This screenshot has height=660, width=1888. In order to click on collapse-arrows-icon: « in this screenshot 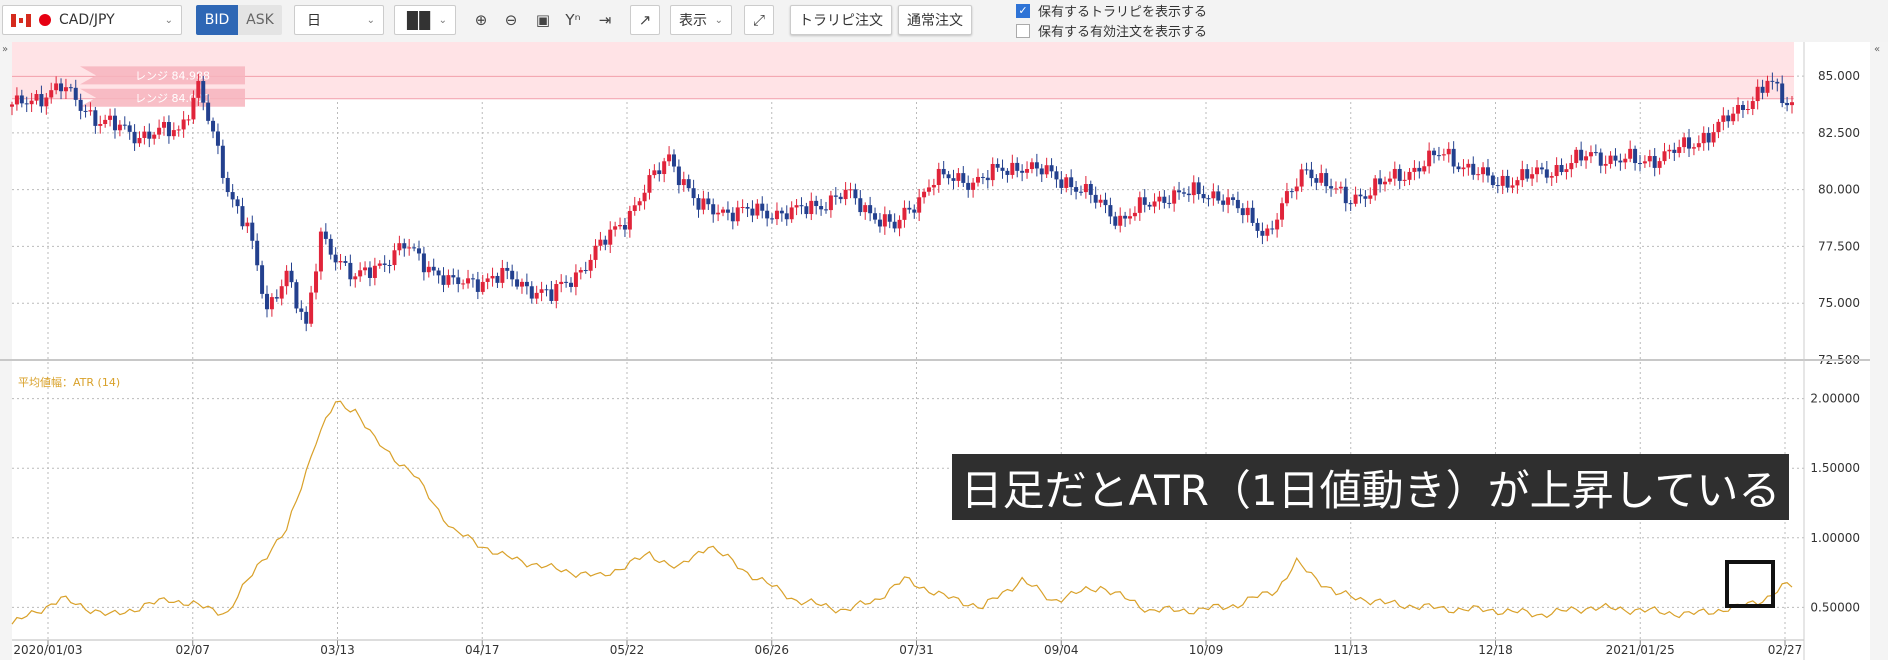, I will do `click(1877, 49)`.